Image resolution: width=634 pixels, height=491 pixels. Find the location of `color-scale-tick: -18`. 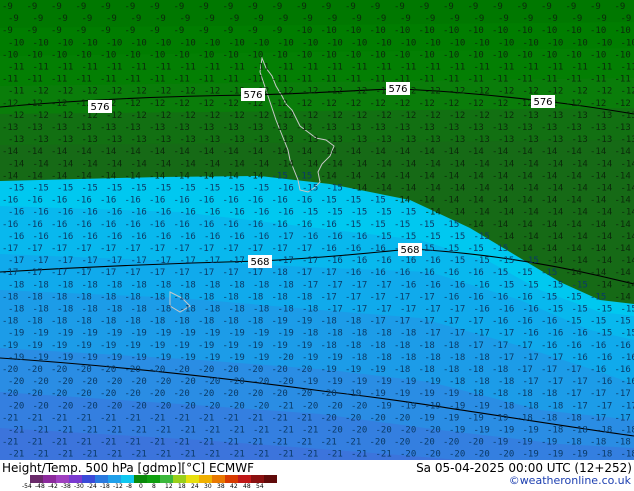

color-scale-tick: -18 is located at coordinates (105, 486).